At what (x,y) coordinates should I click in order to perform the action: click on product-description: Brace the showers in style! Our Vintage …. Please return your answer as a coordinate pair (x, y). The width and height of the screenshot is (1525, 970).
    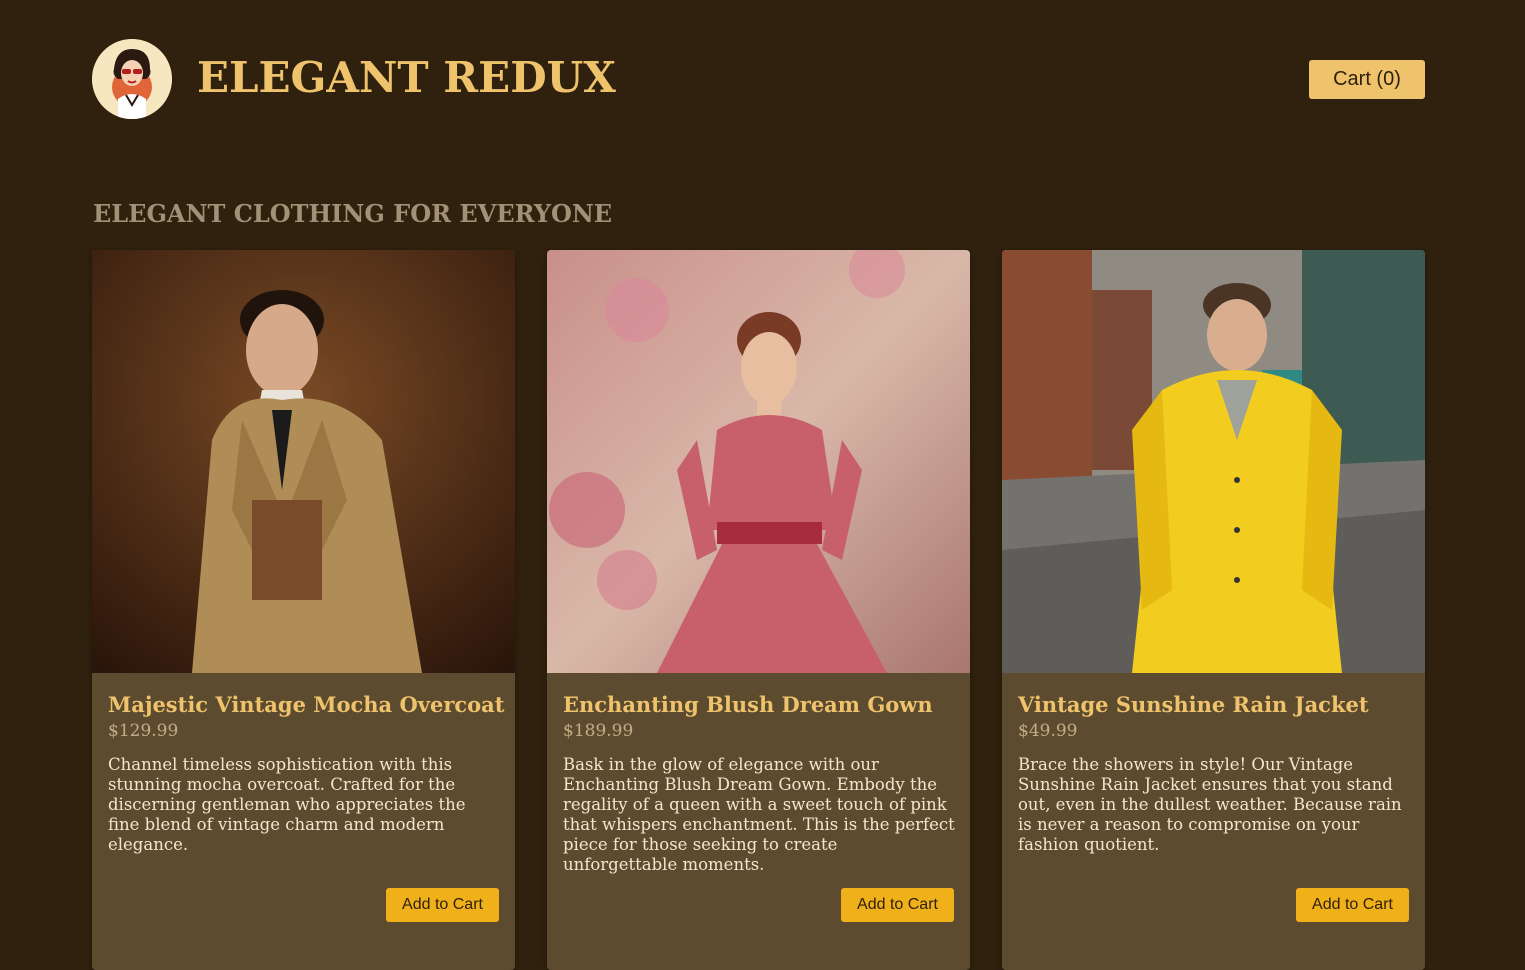
    Looking at the image, I should click on (1210, 804).